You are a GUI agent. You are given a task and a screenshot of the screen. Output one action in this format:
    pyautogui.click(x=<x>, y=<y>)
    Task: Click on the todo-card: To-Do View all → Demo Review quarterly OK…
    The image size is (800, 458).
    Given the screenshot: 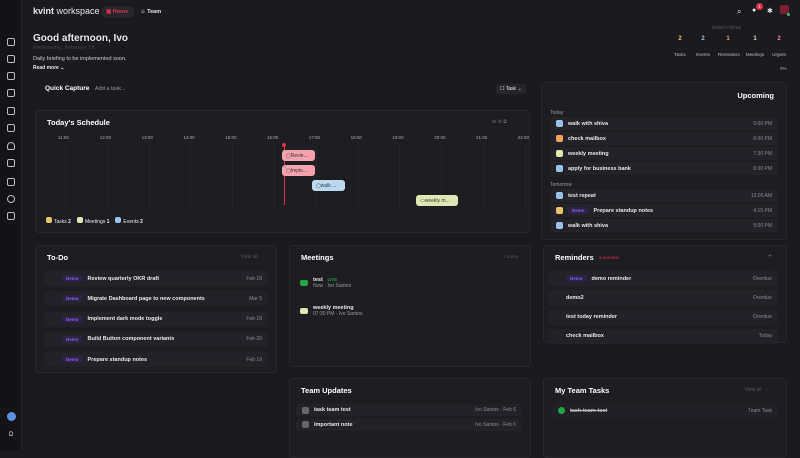 What is the action you would take?
    pyautogui.click(x=156, y=309)
    